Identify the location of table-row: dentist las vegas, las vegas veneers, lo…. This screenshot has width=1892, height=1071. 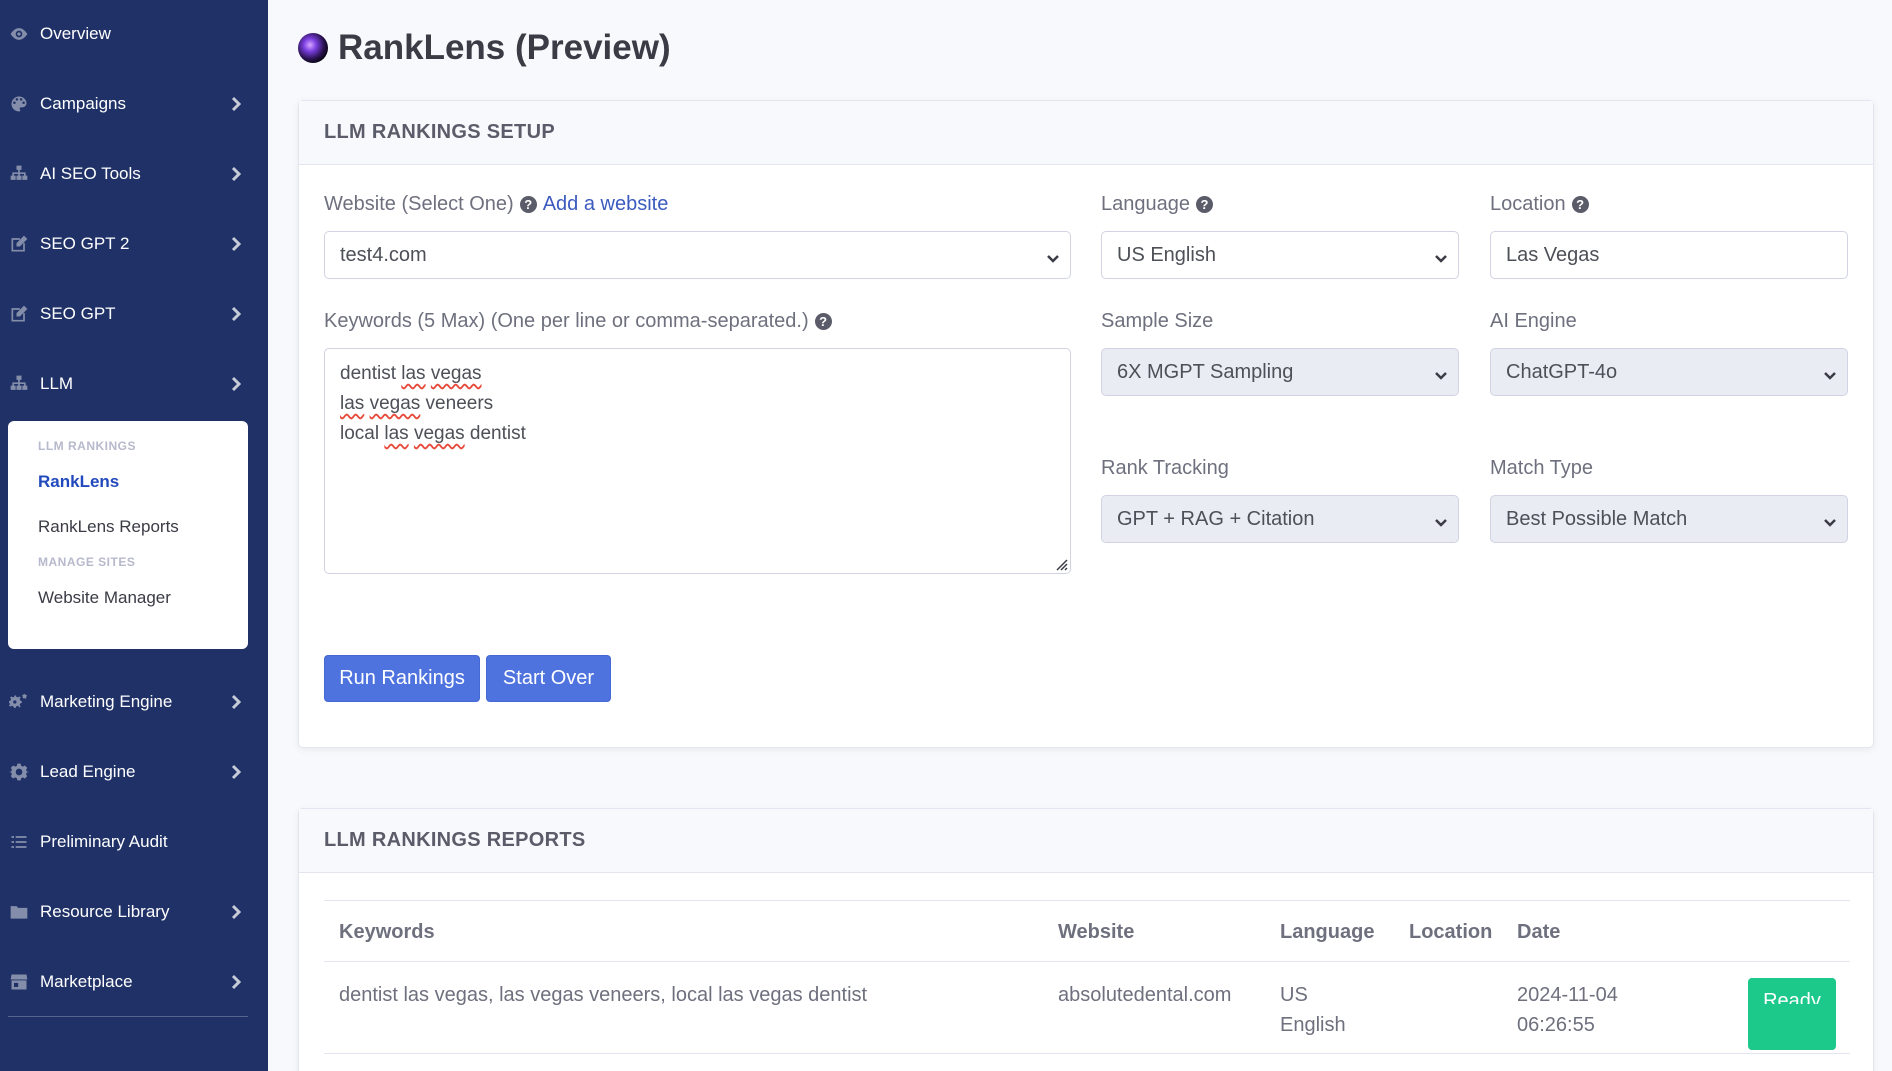
(1087, 1008).